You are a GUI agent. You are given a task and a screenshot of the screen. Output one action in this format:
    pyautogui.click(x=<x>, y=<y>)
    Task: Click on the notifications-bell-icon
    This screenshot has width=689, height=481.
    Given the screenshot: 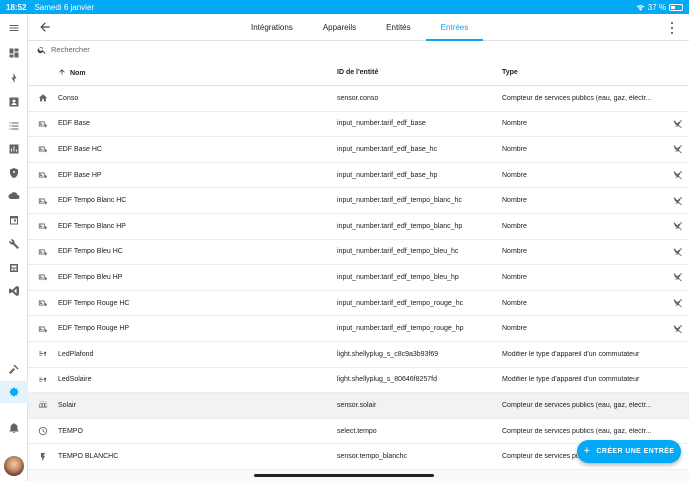 What is the action you would take?
    pyautogui.click(x=14, y=428)
    